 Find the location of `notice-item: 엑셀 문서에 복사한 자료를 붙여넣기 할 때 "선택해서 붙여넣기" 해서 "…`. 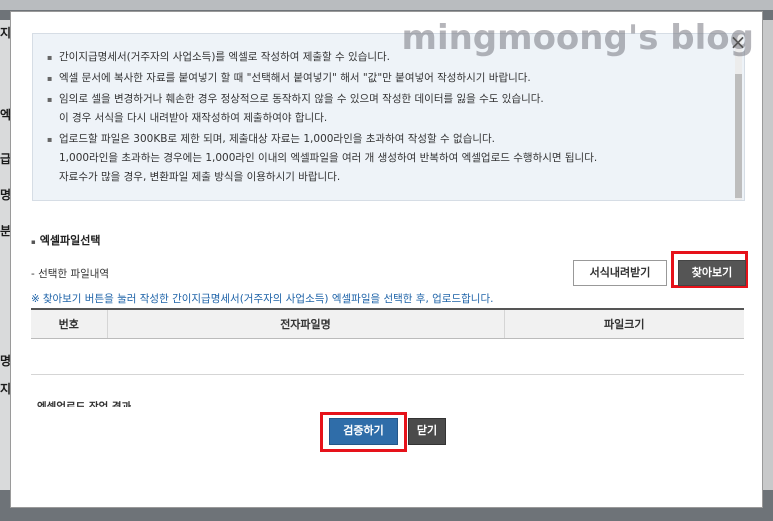

notice-item: 엑셀 문서에 복사한 자료를 붙여넣기 할 때 "선택해서 붙여넣기" 해서 "… is located at coordinates (388, 78).